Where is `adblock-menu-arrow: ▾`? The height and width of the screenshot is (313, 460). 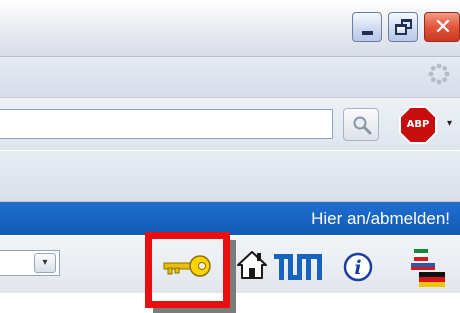
adblock-menu-arrow: ▾ is located at coordinates (449, 123).